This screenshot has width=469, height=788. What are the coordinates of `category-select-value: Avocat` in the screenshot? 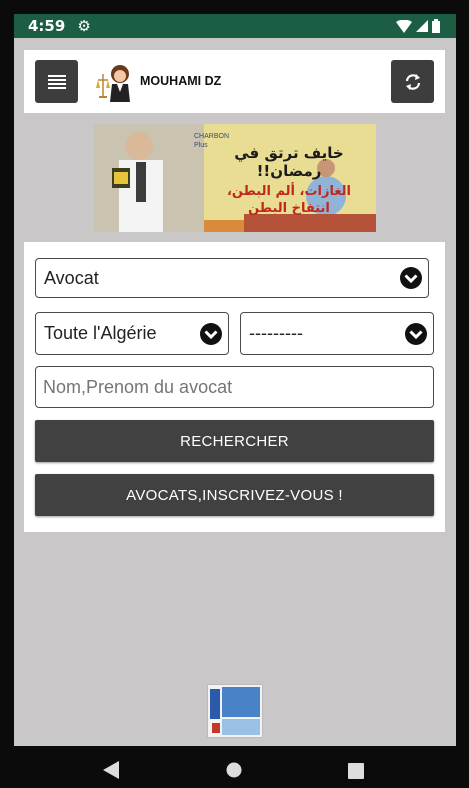 It's located at (71, 277).